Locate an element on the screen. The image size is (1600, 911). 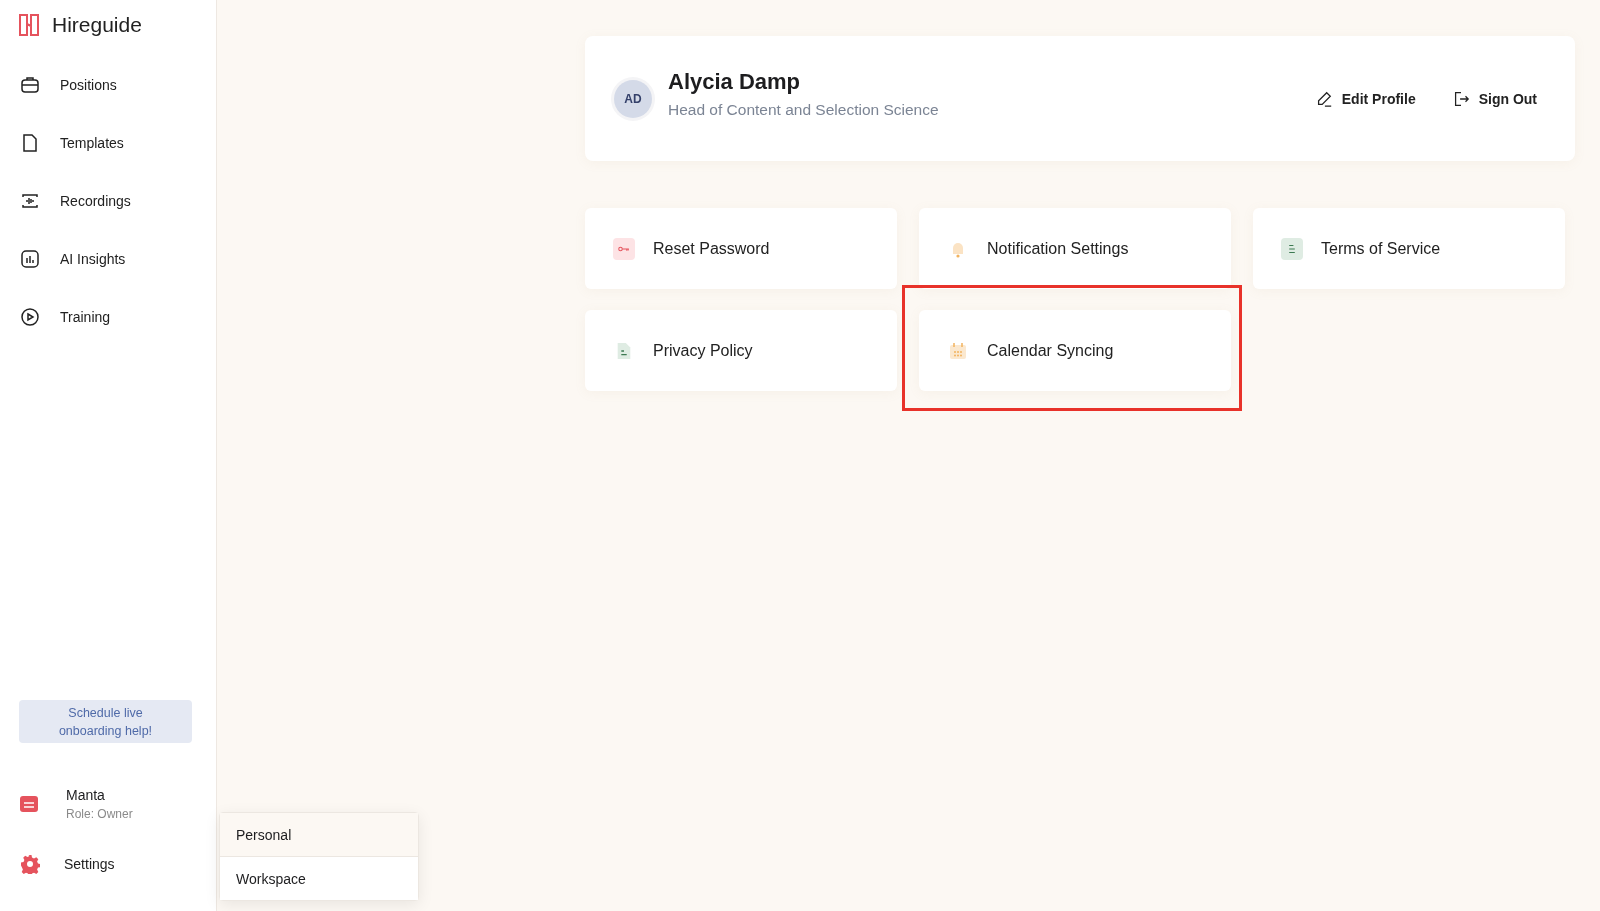
sidebar-item: Positions is located at coordinates (108, 85).